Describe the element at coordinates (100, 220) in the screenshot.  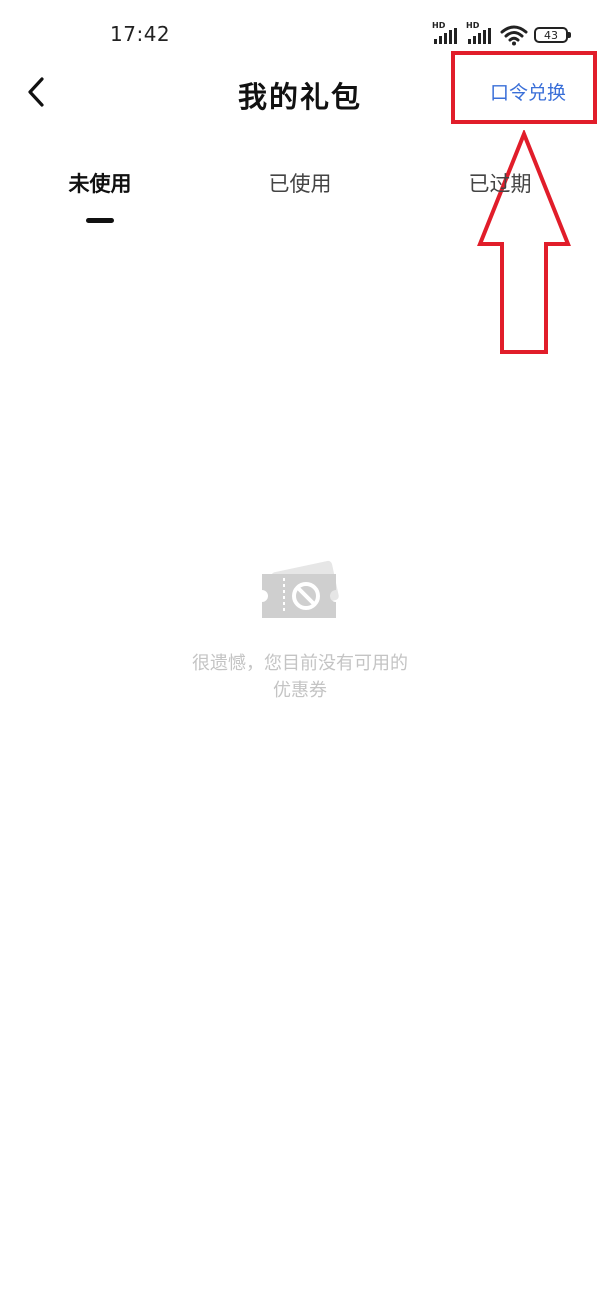
I see `active-tab-indicator` at that location.